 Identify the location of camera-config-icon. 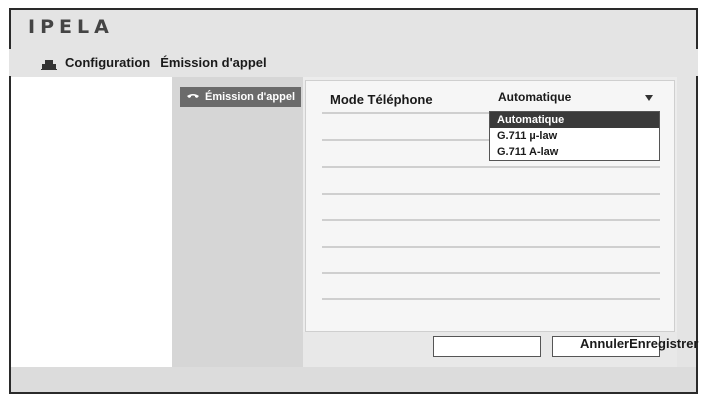
(49, 63).